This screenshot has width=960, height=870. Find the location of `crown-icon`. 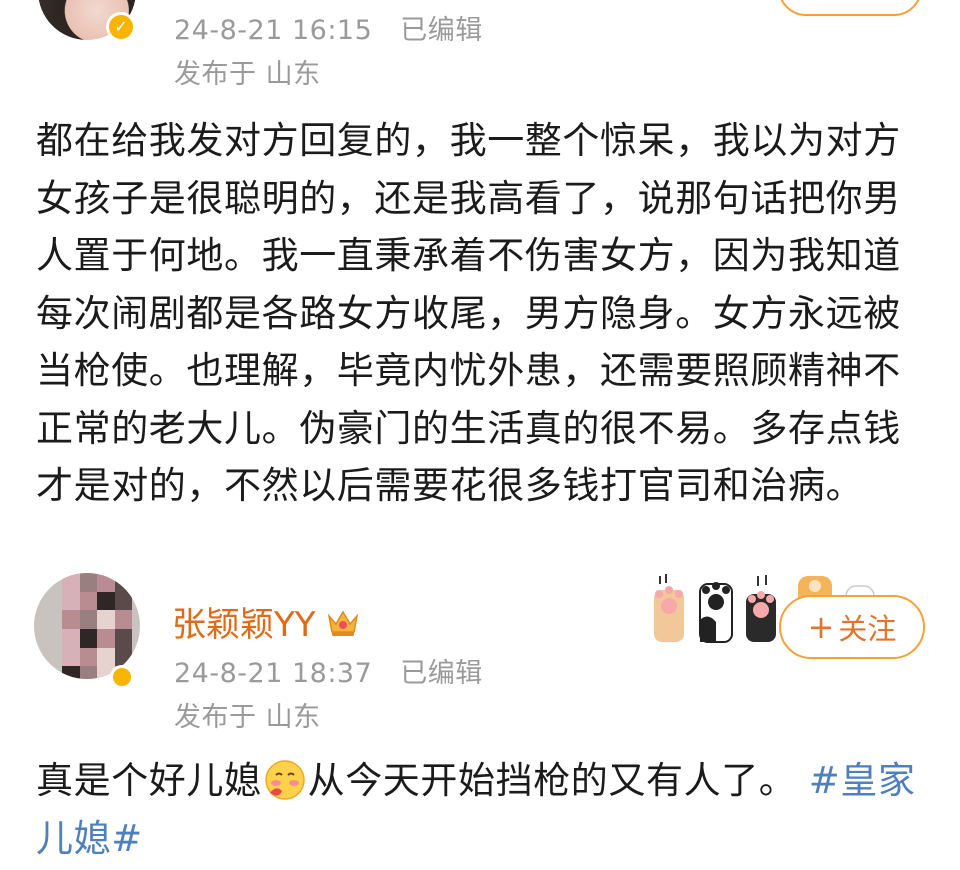

crown-icon is located at coordinates (343, 622).